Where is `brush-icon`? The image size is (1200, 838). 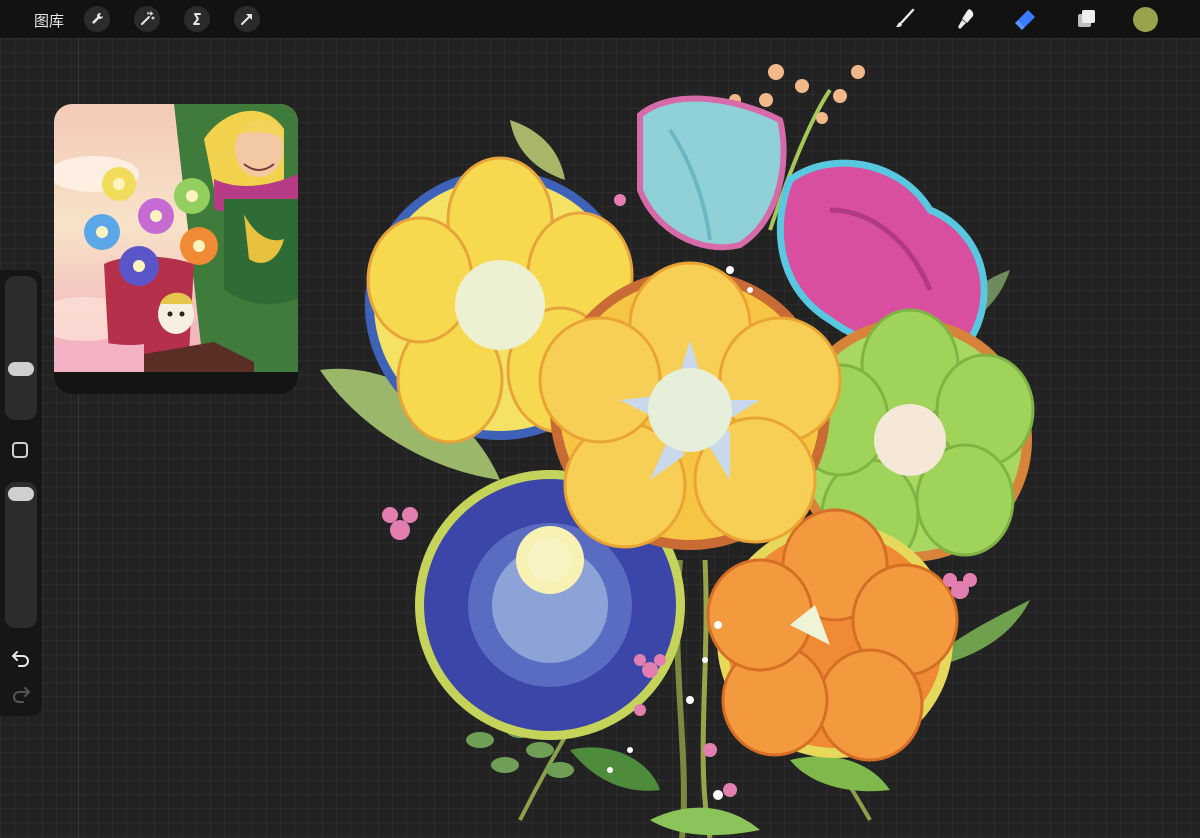 brush-icon is located at coordinates (905, 19).